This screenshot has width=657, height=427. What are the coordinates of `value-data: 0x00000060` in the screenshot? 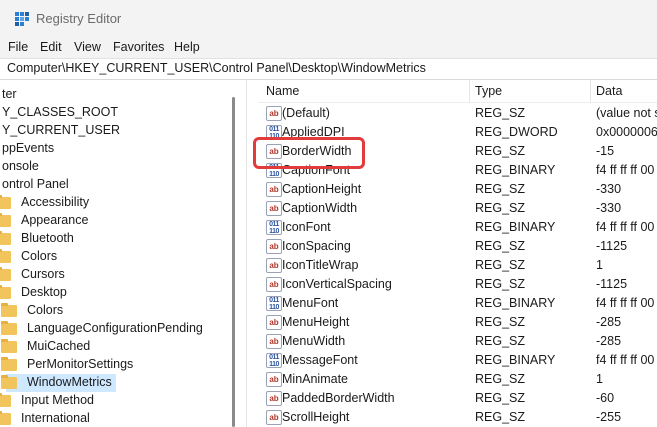 It's located at (626, 132).